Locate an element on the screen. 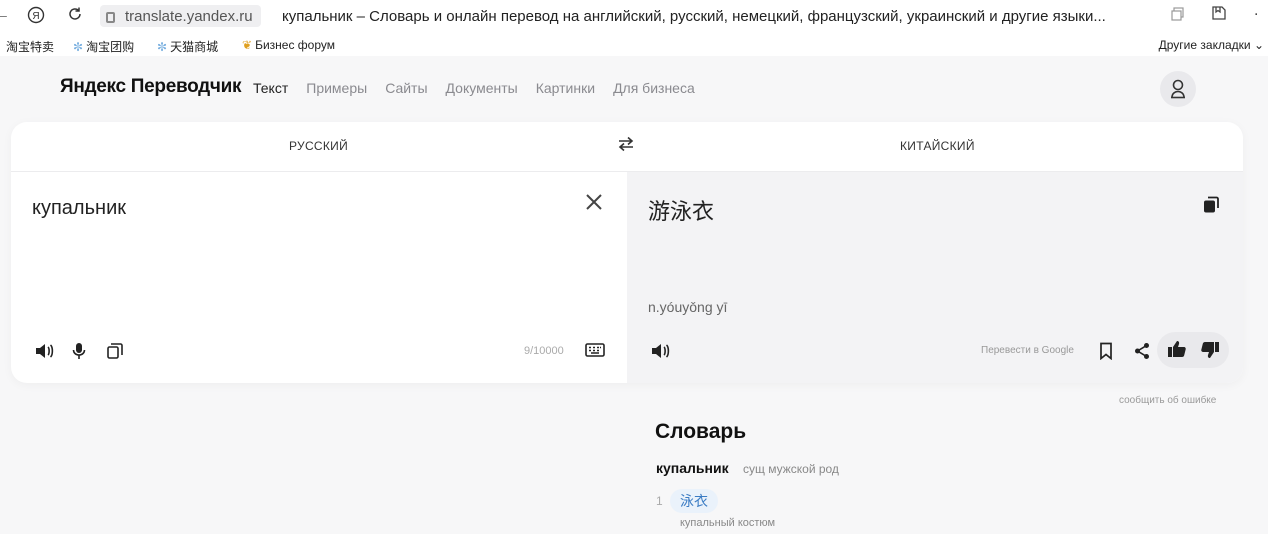  bulb-icon: ❦ is located at coordinates (247, 45).